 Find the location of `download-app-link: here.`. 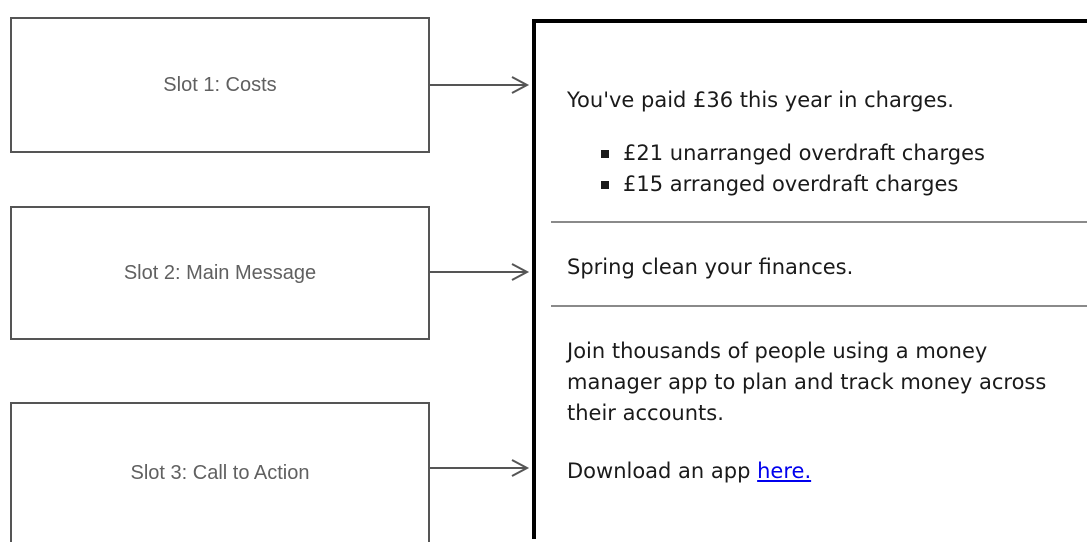

download-app-link: here. is located at coordinates (784, 471).